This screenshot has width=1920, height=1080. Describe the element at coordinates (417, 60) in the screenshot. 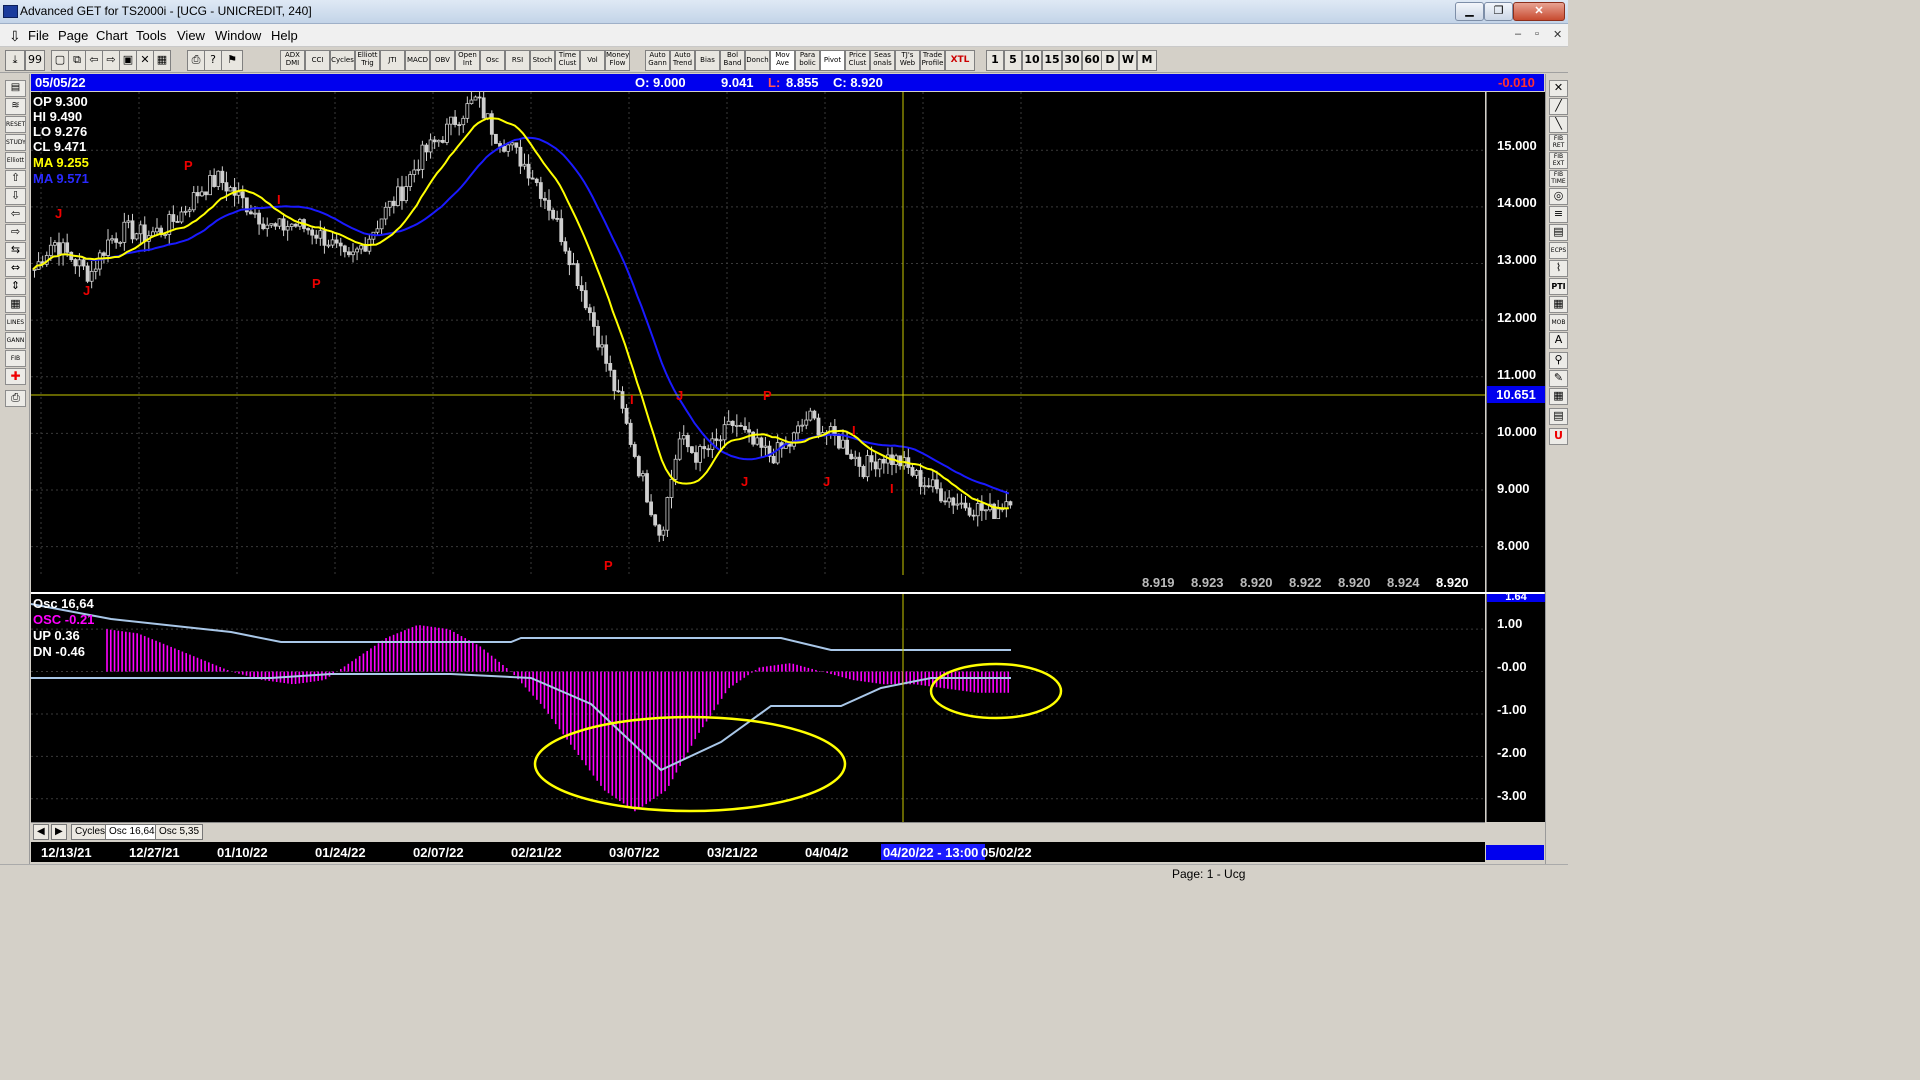

I see `study-macd-button: MACD` at that location.